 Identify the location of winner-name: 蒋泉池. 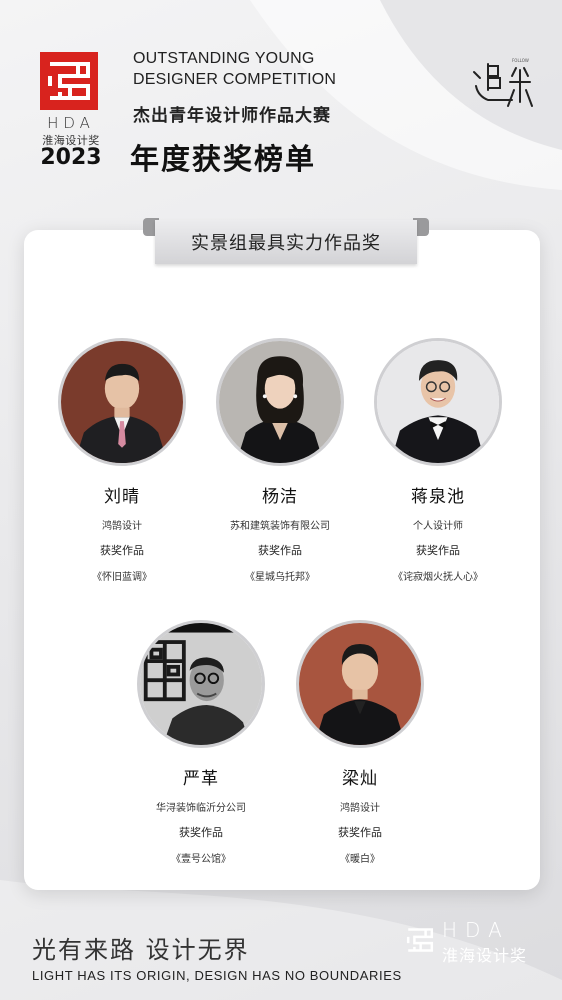
(438, 497).